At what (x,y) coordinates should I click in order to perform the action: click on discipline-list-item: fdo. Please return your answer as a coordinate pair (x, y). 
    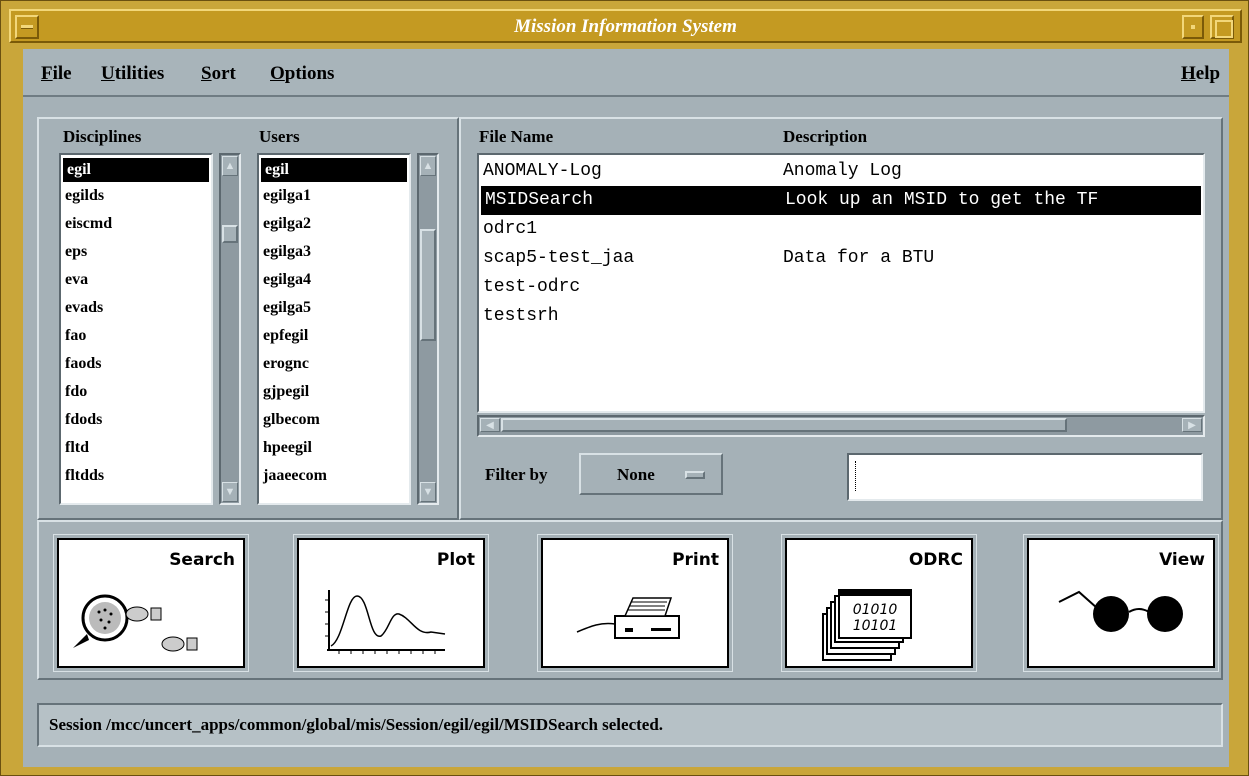
    Looking at the image, I should click on (136, 392).